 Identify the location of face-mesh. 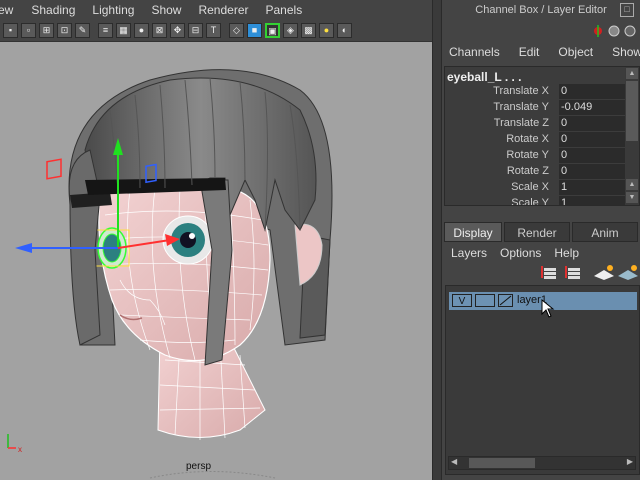
(184, 272).